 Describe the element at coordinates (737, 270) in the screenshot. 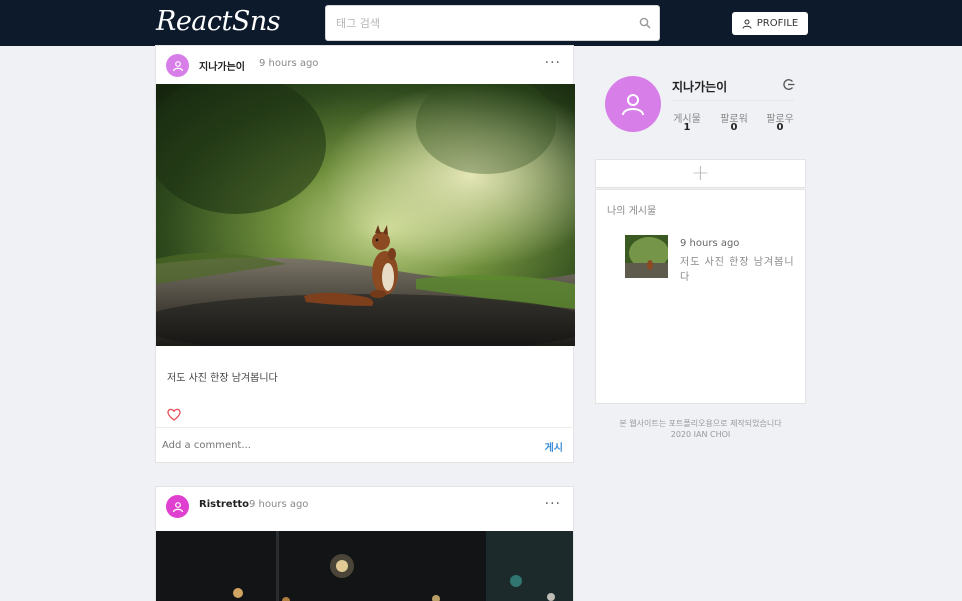

I see `my-post-caption: 저도 사진 한장 남겨봅니다` at that location.